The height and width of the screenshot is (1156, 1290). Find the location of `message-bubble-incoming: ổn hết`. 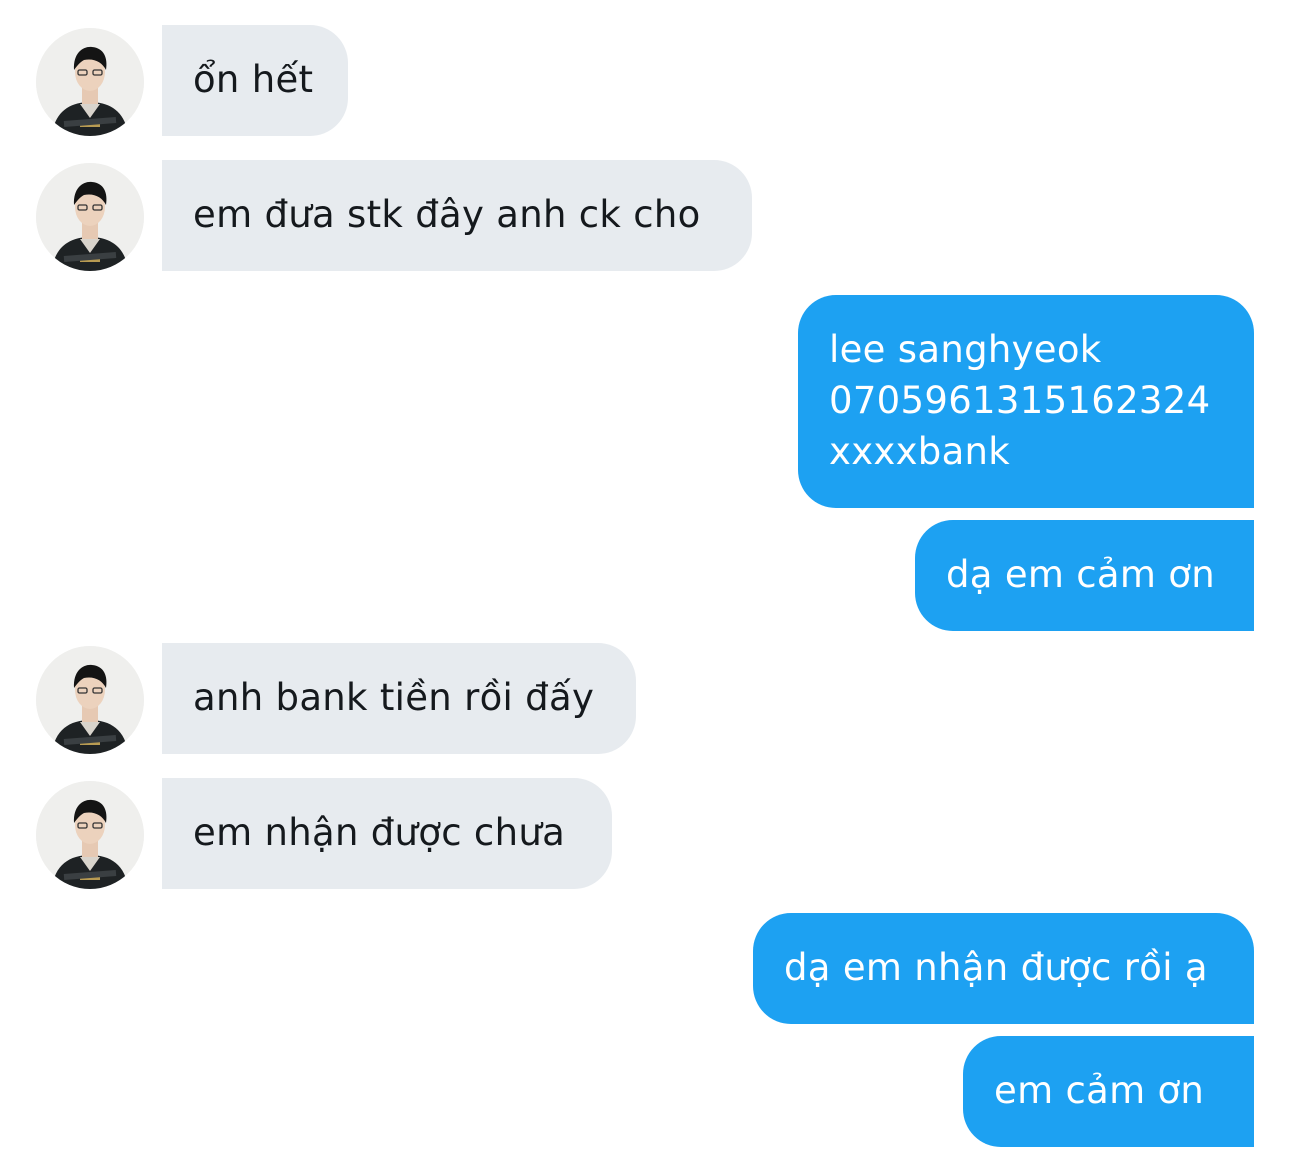

message-bubble-incoming: ổn hết is located at coordinates (255, 80).